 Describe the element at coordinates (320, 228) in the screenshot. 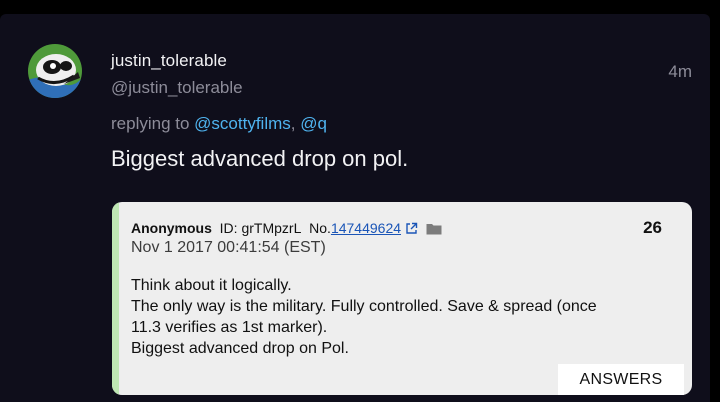

I see `quote-no-label: No.` at that location.